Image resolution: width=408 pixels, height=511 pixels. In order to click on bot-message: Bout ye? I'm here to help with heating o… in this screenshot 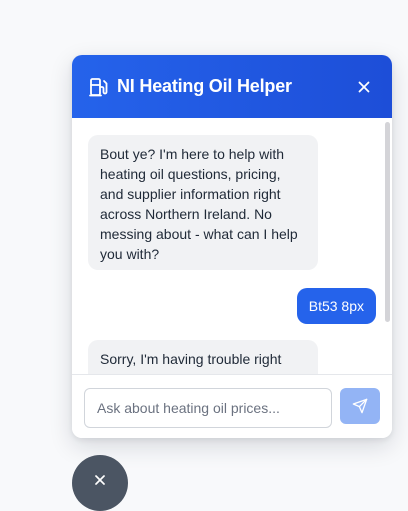, I will do `click(203, 202)`.